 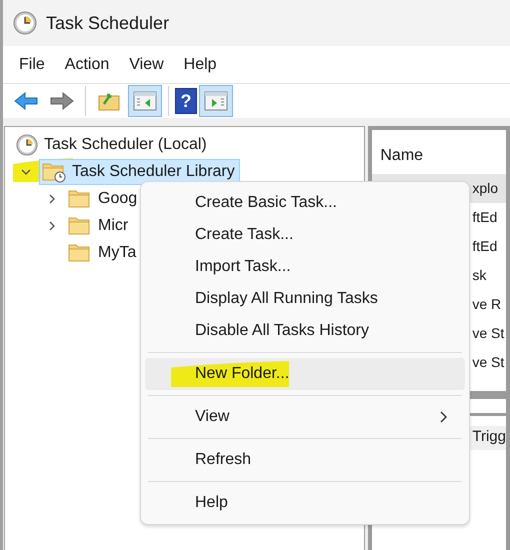 What do you see at coordinates (125, 144) in the screenshot?
I see `tree-label: Task Scheduler (Local)` at bounding box center [125, 144].